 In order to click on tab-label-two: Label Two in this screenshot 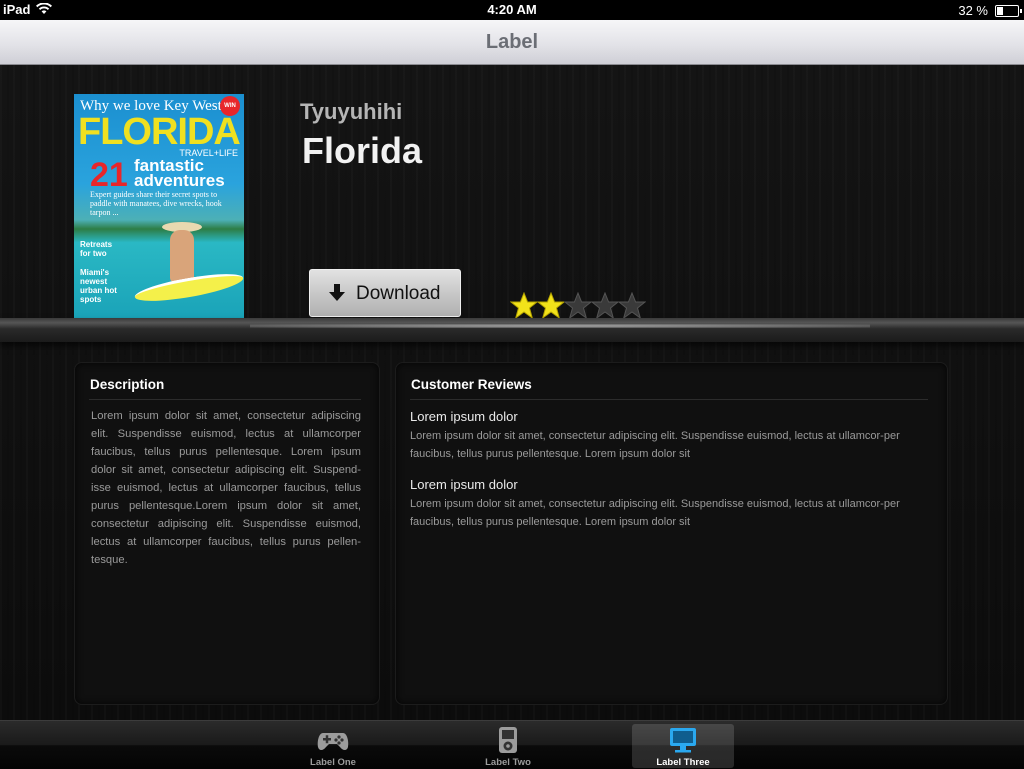, I will do `click(508, 746)`.